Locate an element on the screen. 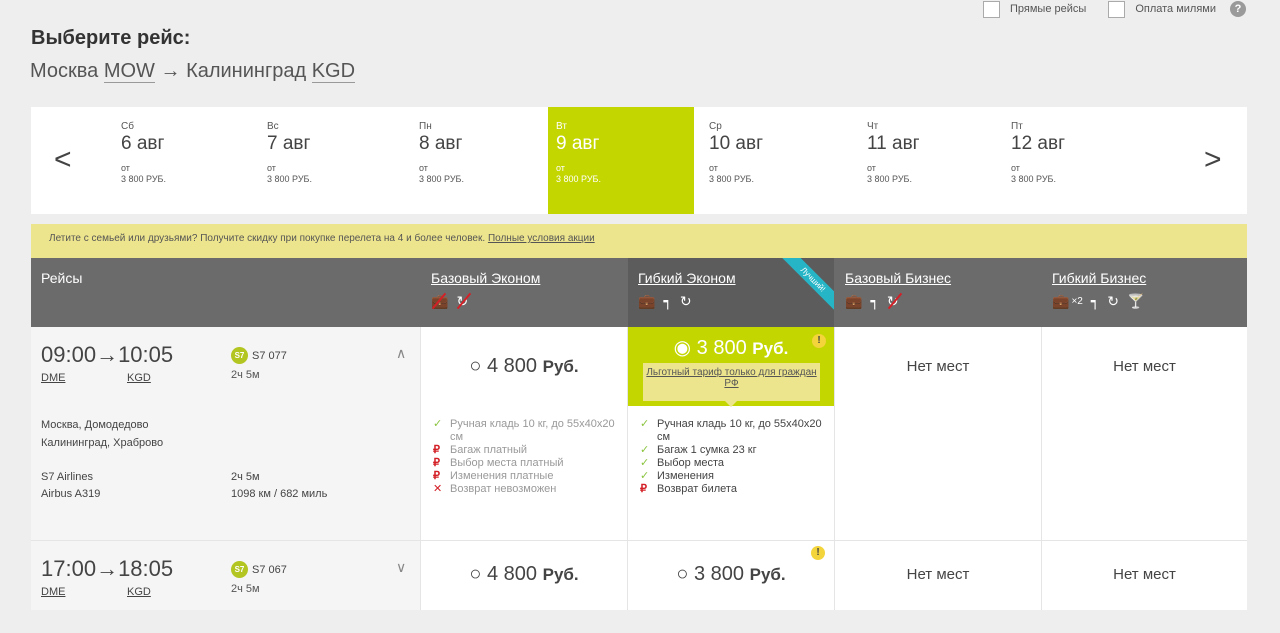 Image resolution: width=1280 pixels, height=633 pixels. flex-business-icons: 💼 ×2 ┑ ↻ 🍸 is located at coordinates (1149, 301).